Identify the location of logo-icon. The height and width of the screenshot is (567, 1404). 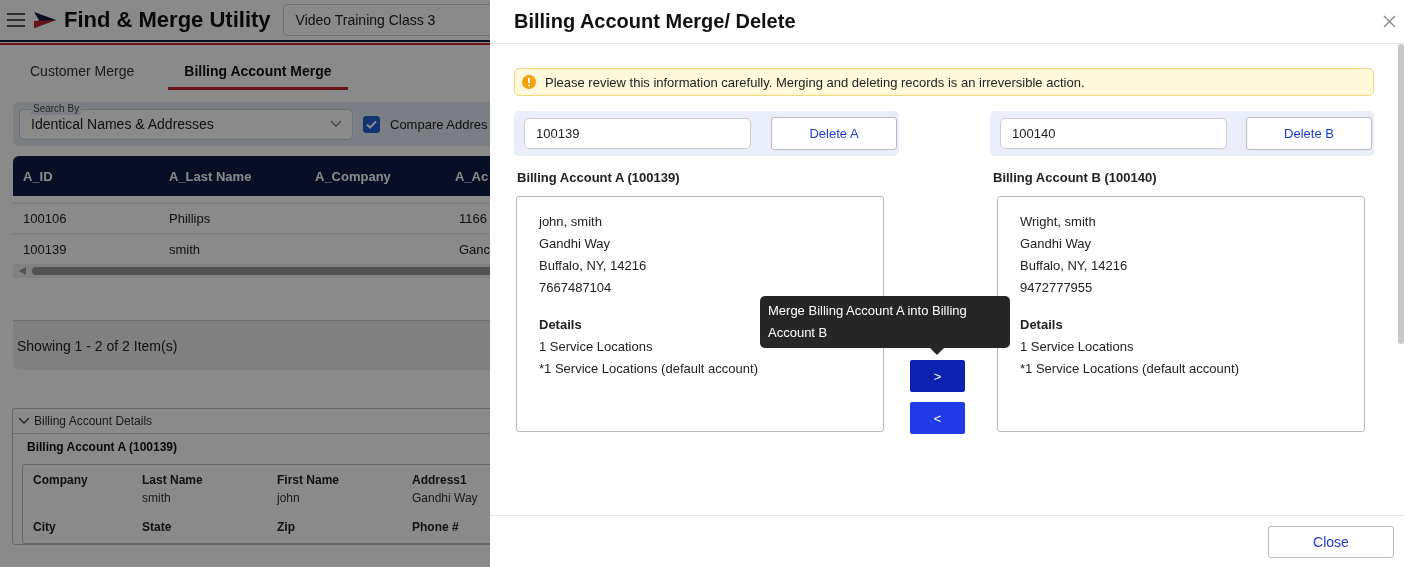
(45, 20).